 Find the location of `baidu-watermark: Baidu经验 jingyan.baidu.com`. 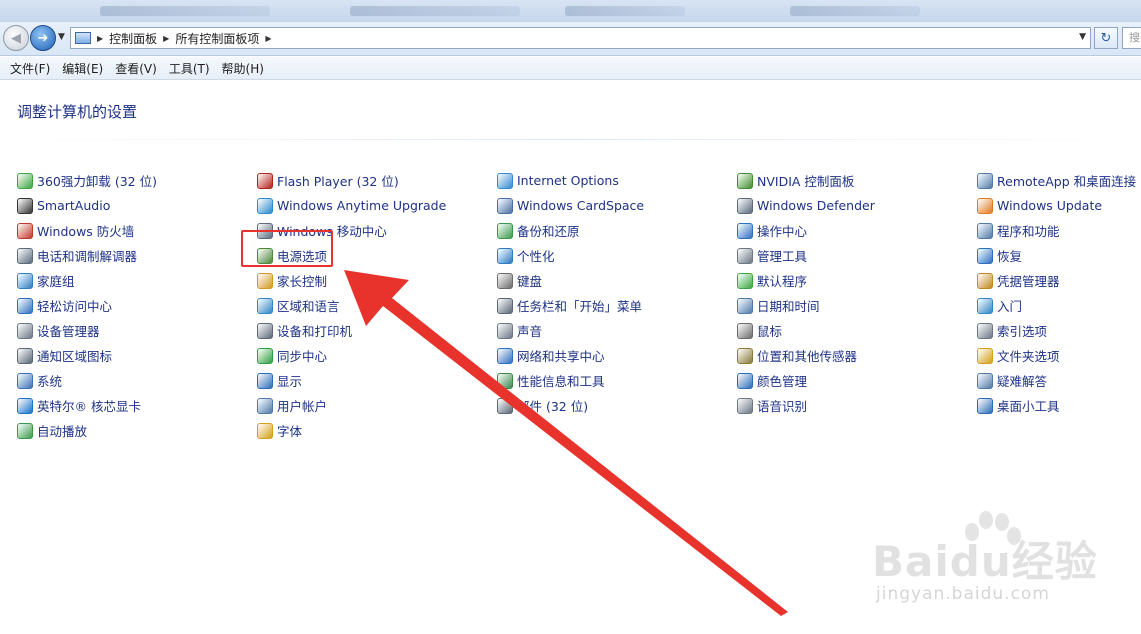

baidu-watermark: Baidu经验 jingyan.baidu.com is located at coordinates (987, 560).